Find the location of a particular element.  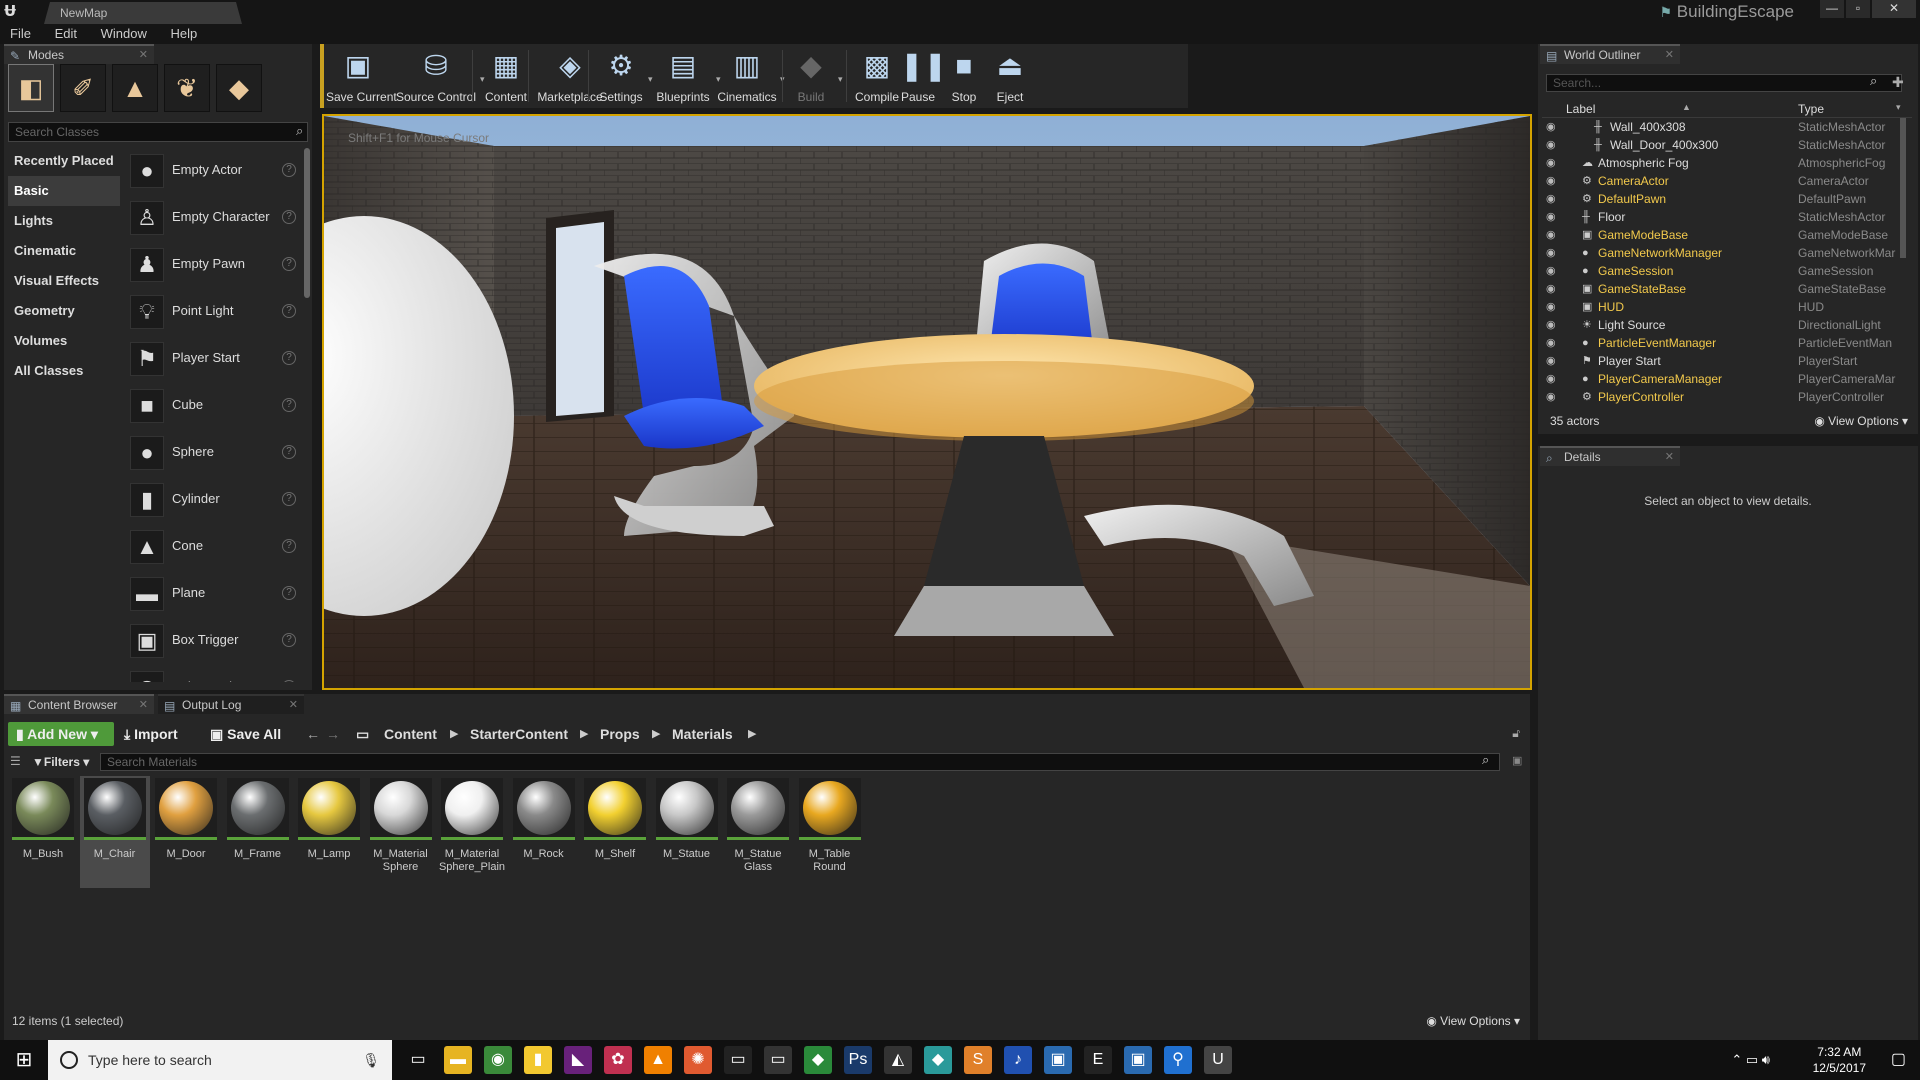

save-search-icon: ▣ is located at coordinates (1517, 760).